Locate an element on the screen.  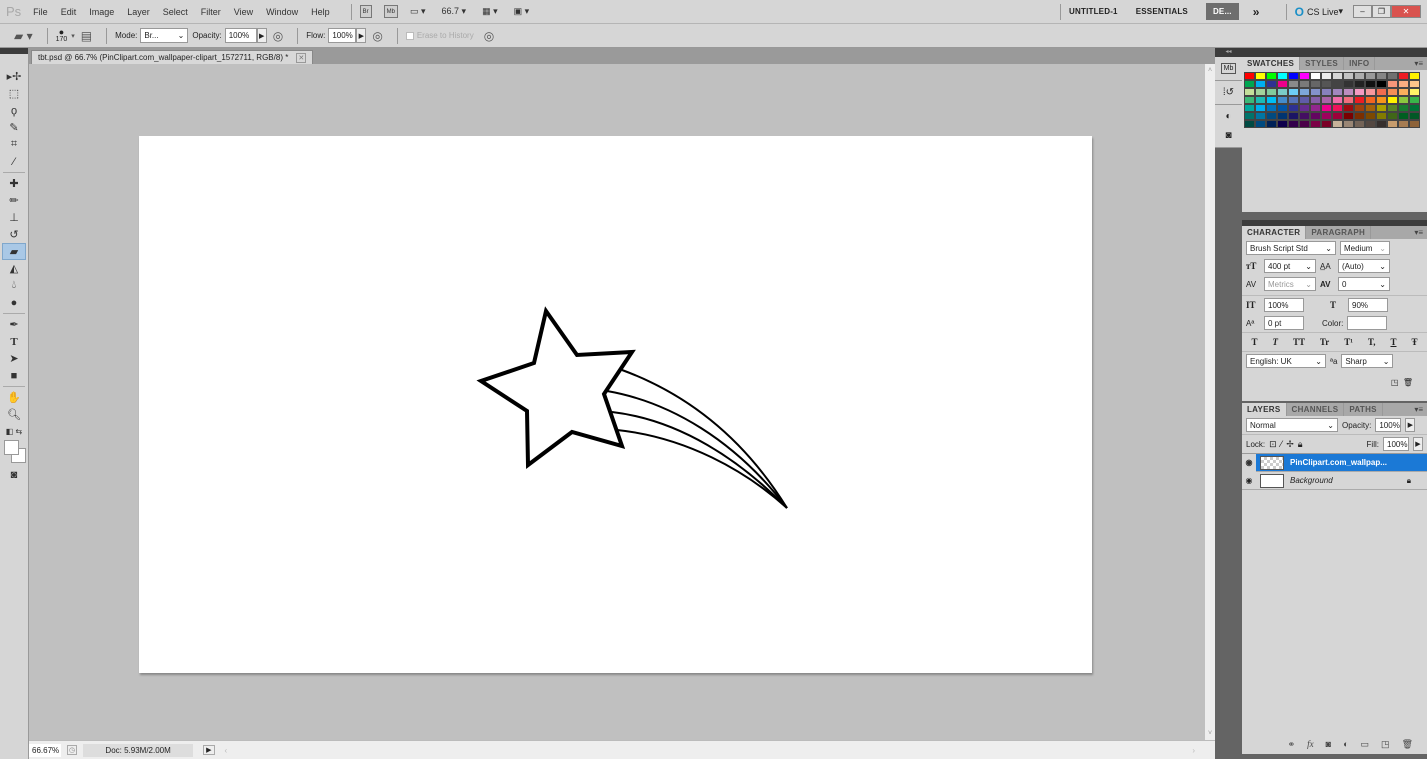
layer-opacity-input: 100% is located at coordinates (1388, 425).